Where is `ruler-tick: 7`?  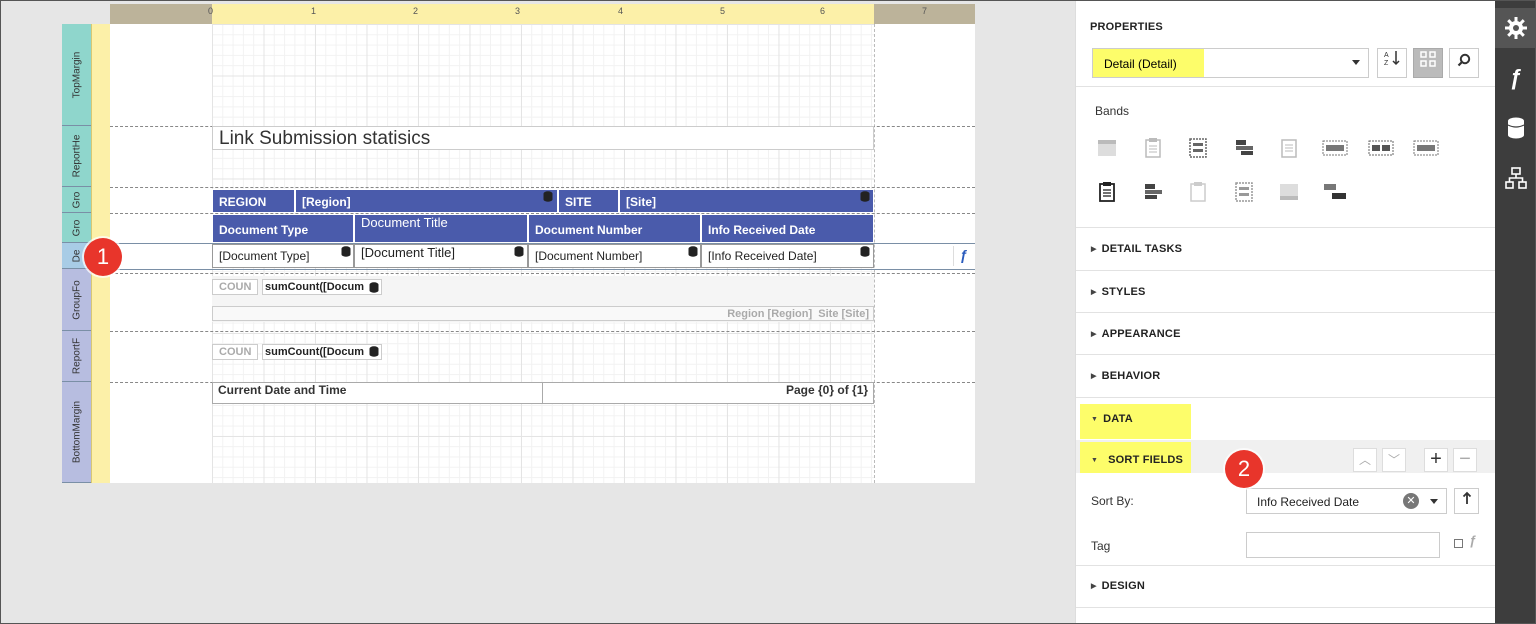 ruler-tick: 7 is located at coordinates (925, 11).